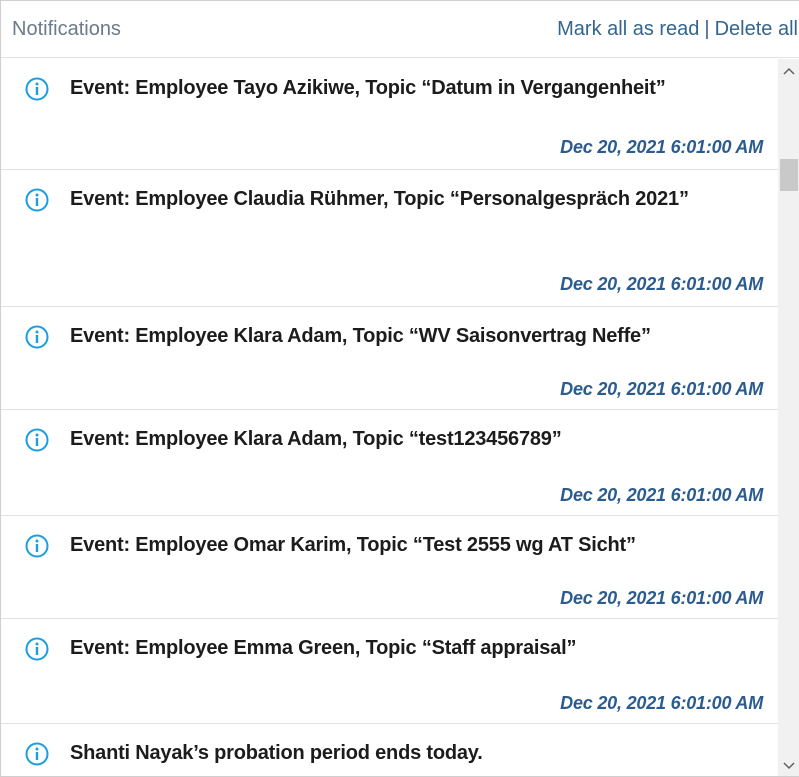  Describe the element at coordinates (756, 29) in the screenshot. I see `delete-all-link: Delete all` at that location.